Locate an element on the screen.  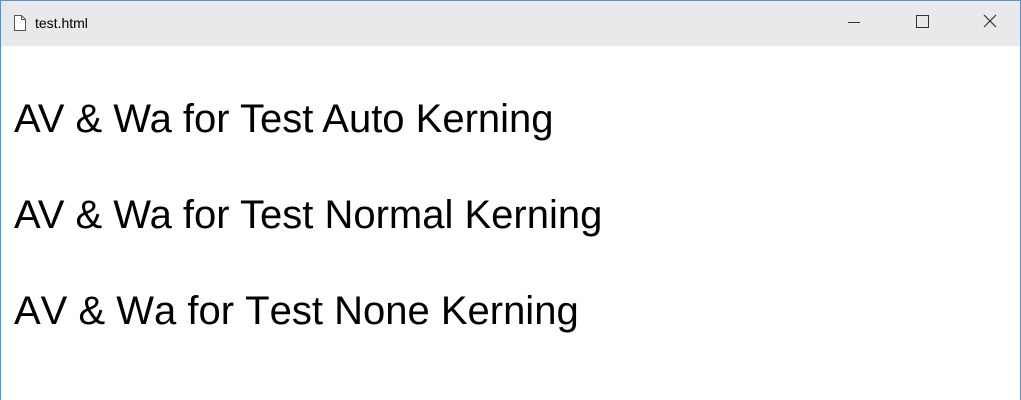
title-bar: test.html is located at coordinates (510, 23).